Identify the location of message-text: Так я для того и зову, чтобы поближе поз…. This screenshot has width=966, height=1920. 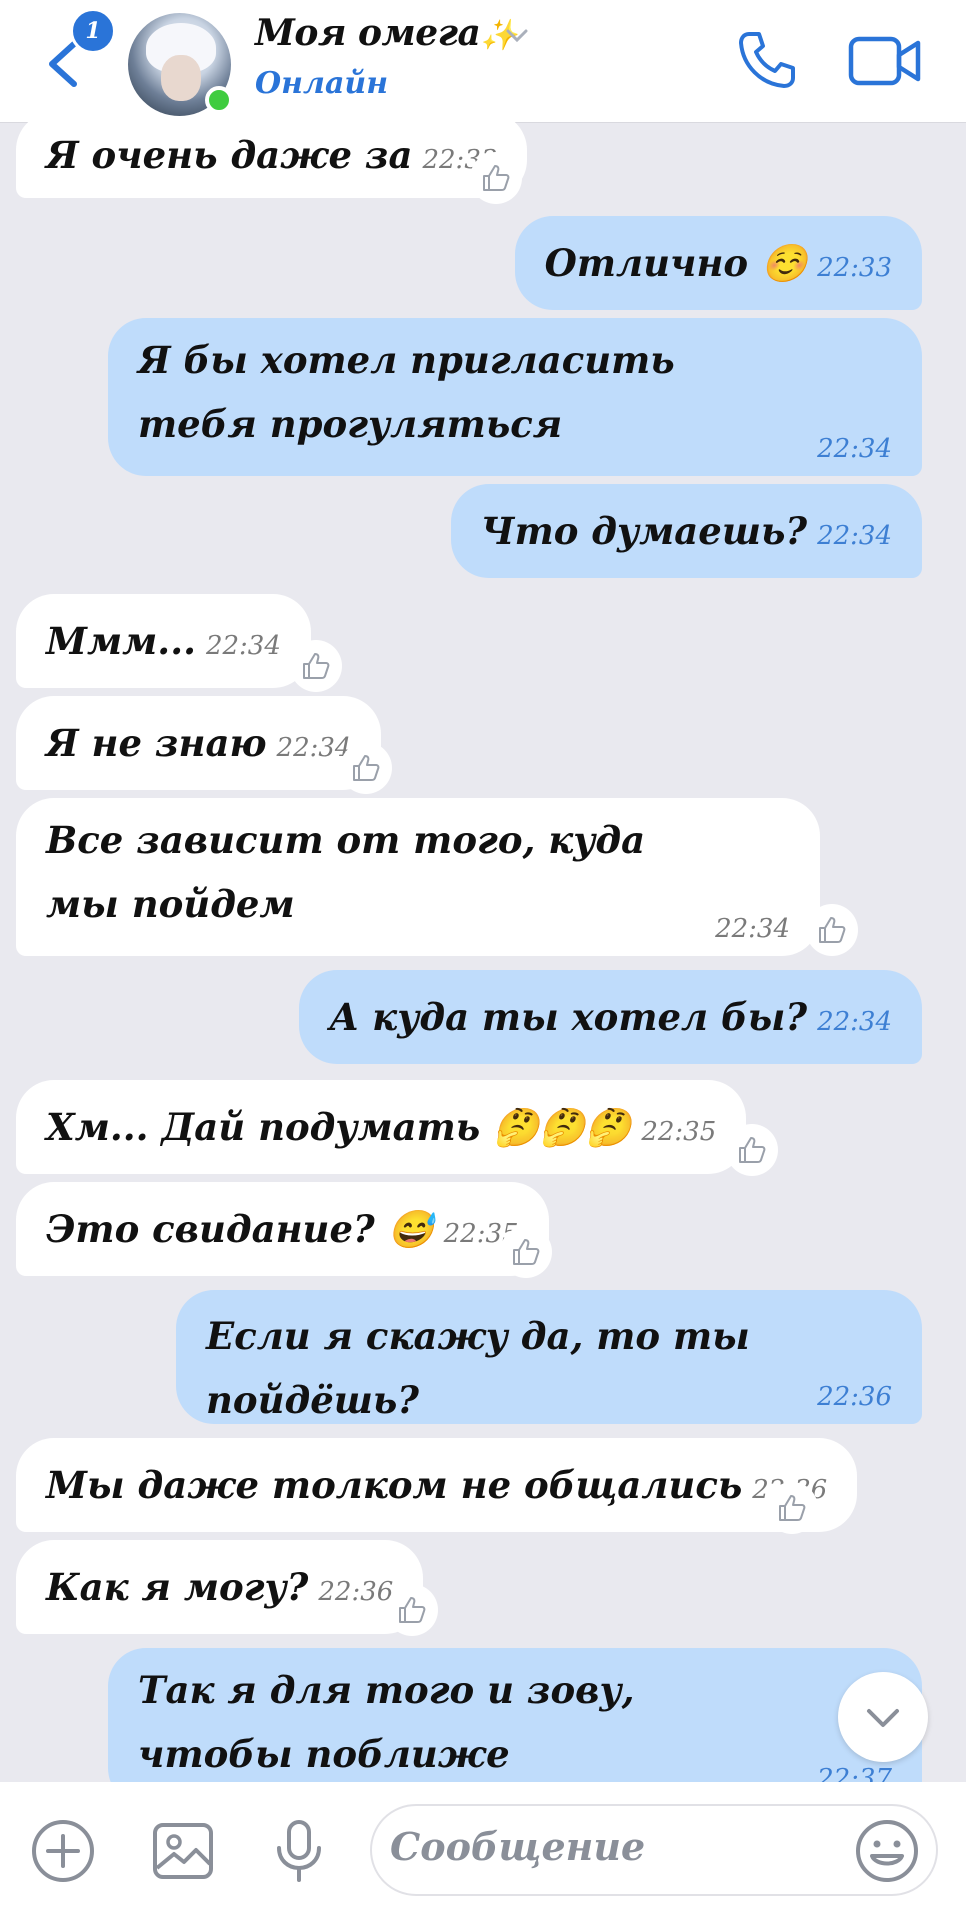
(386, 1722).